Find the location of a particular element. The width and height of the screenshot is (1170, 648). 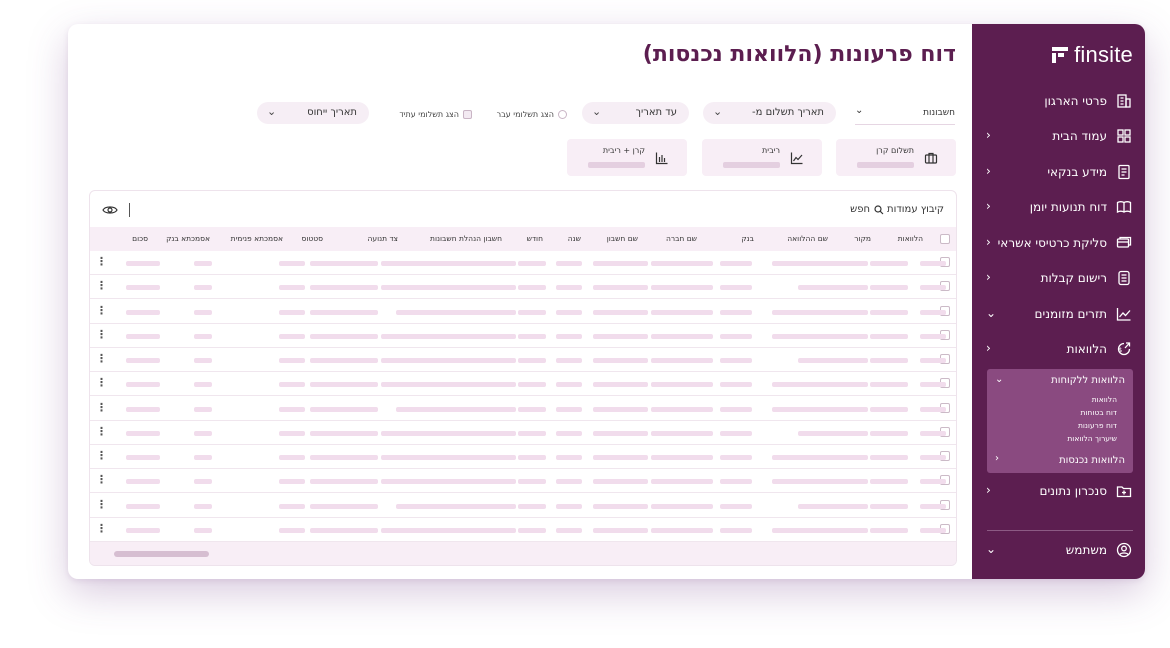

submenu-loans-to-customers: הלוואות ללקוחות is located at coordinates (1088, 380).